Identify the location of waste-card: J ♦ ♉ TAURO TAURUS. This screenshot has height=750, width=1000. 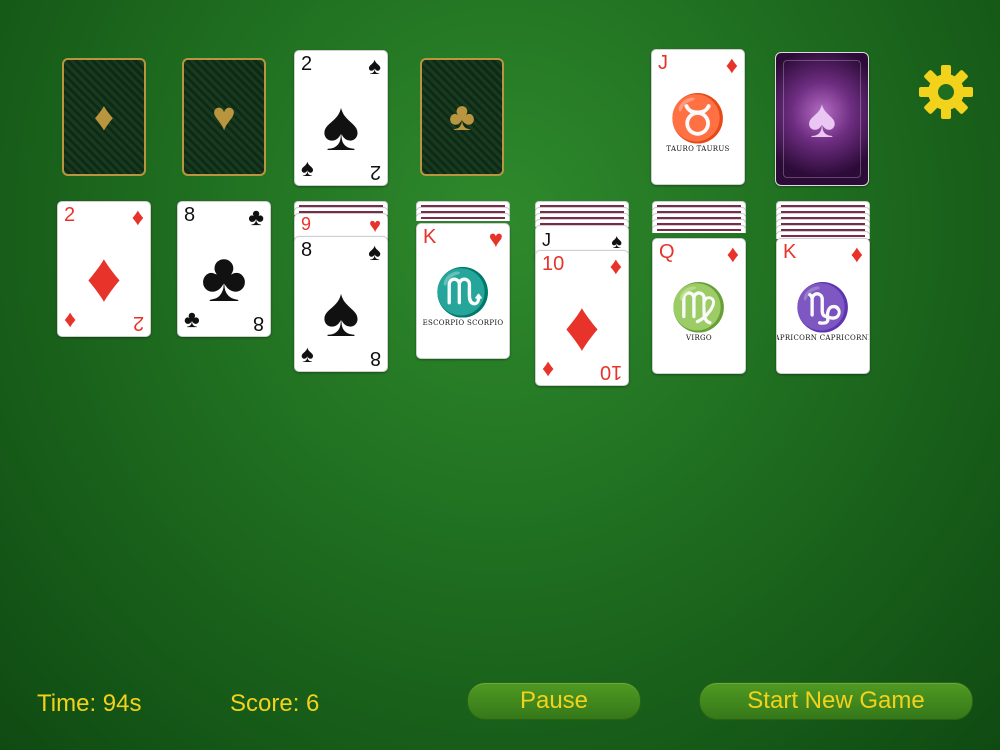
(698, 117).